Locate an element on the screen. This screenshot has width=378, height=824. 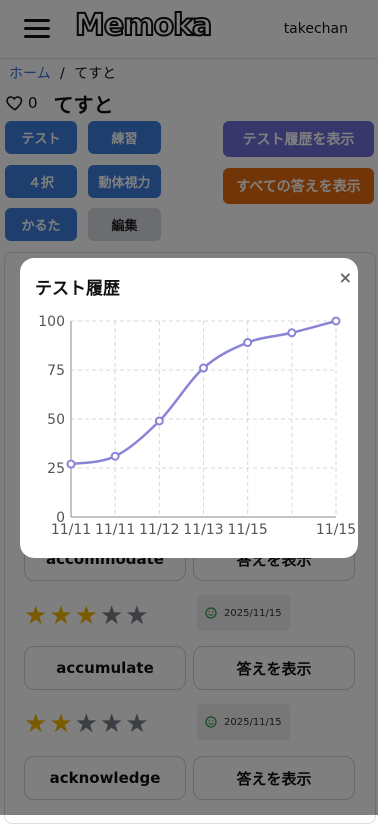
y-tick-label: 50 is located at coordinates (56, 420).